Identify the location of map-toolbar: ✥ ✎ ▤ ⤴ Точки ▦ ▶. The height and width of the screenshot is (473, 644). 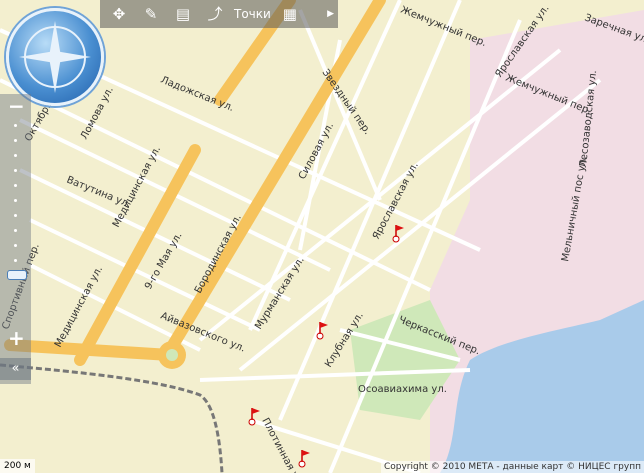
(219, 14).